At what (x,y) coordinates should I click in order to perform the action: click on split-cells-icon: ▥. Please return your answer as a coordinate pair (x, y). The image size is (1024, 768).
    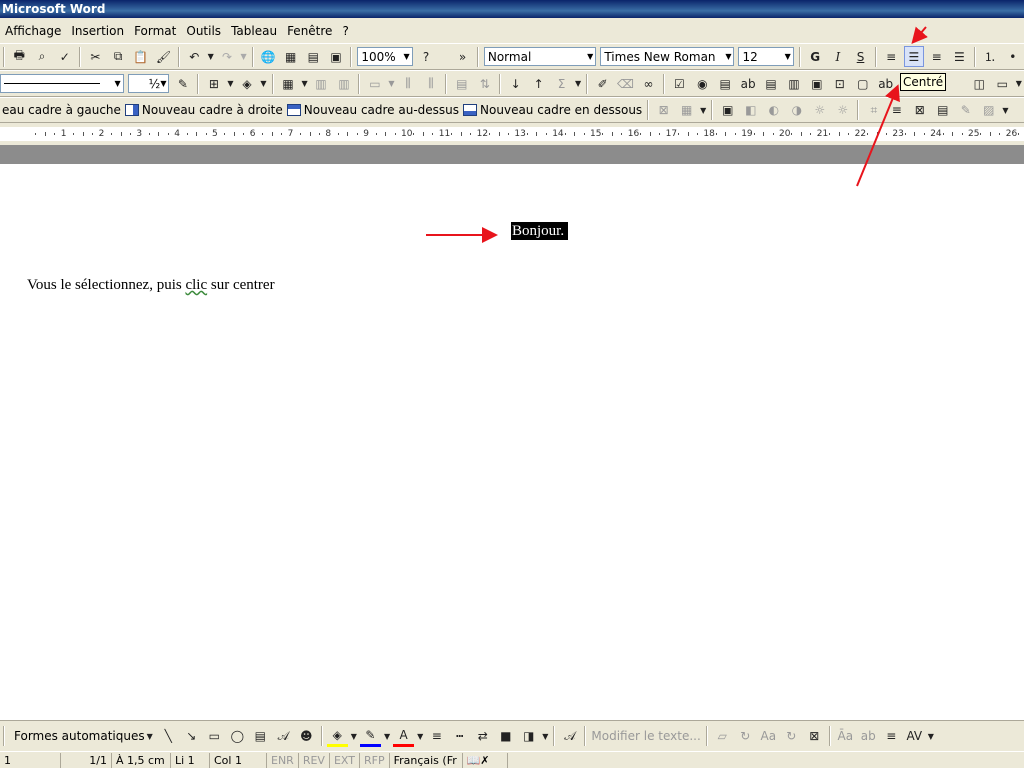
    Looking at the image, I should click on (344, 83).